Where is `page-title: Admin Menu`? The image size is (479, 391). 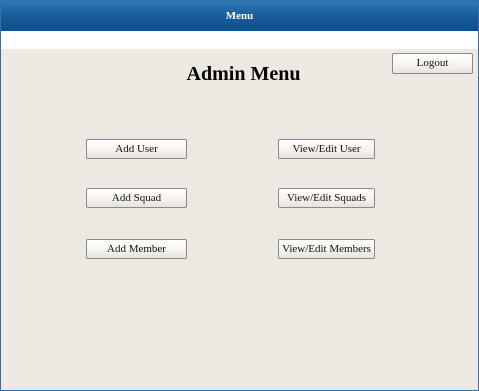 page-title: Admin Menu is located at coordinates (243, 74).